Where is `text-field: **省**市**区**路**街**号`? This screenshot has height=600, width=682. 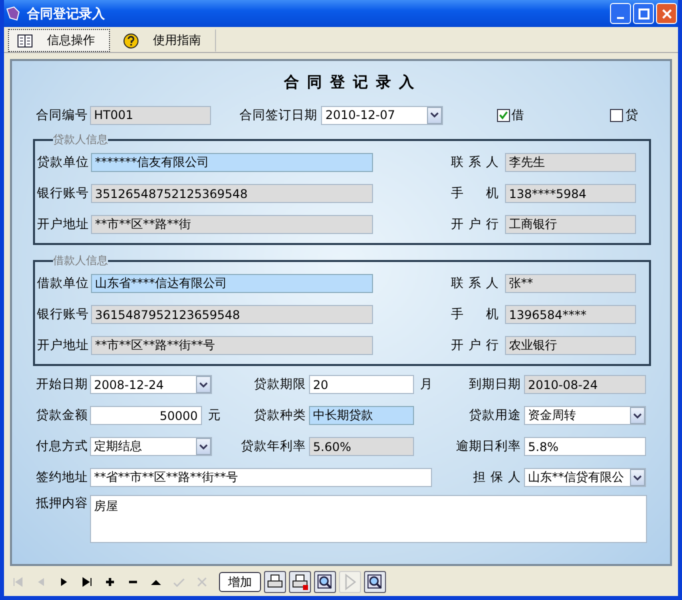
text-field: **省**市**区**路**街**号 is located at coordinates (261, 477).